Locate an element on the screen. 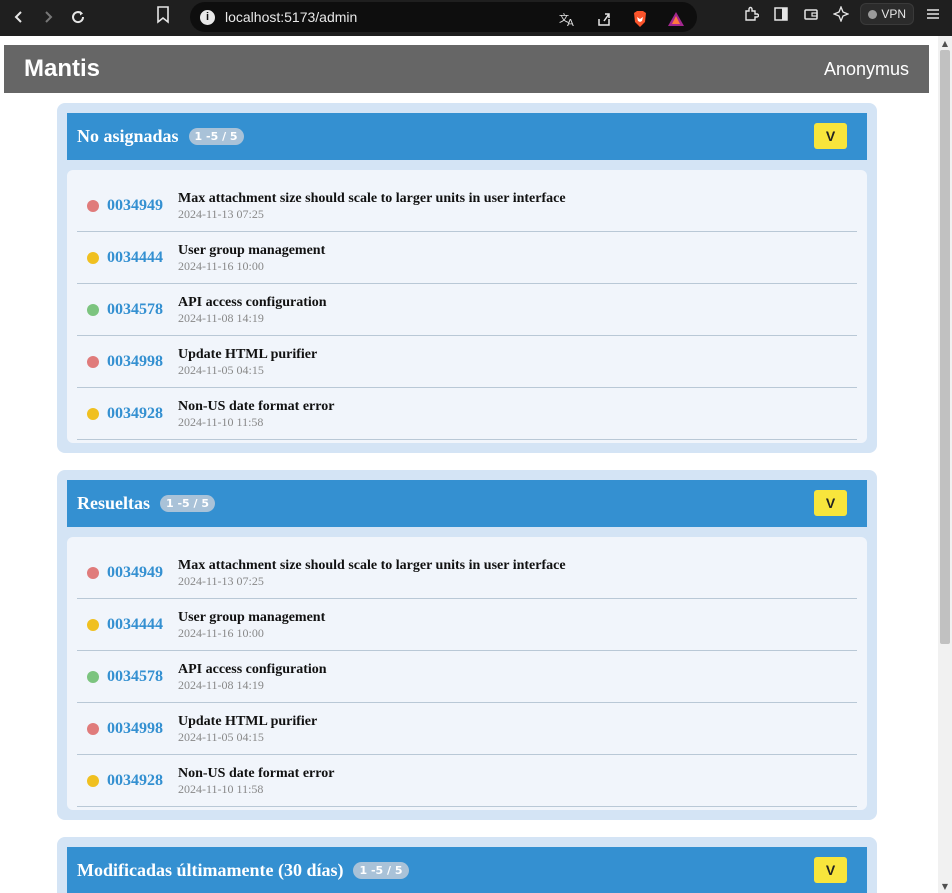 This screenshot has width=952, height=893. extensions-icon is located at coordinates (751, 14).